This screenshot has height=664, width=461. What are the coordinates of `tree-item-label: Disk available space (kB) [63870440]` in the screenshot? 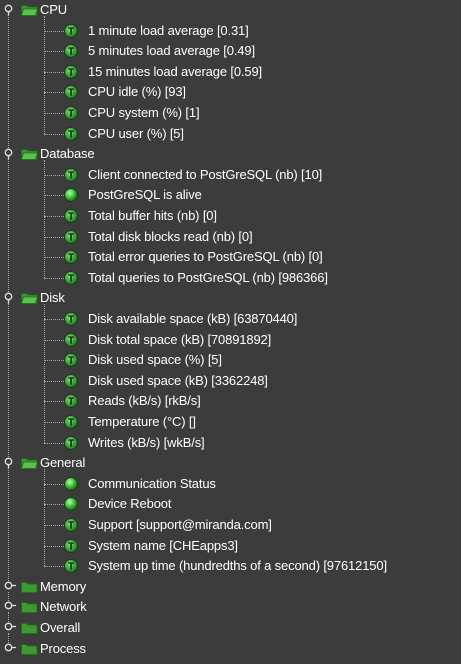 It's located at (193, 318).